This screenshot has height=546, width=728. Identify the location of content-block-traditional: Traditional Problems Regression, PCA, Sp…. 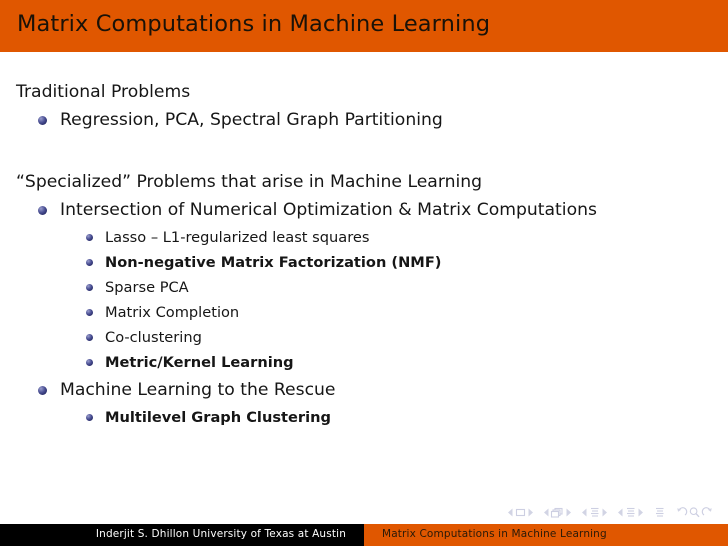
(364, 107).